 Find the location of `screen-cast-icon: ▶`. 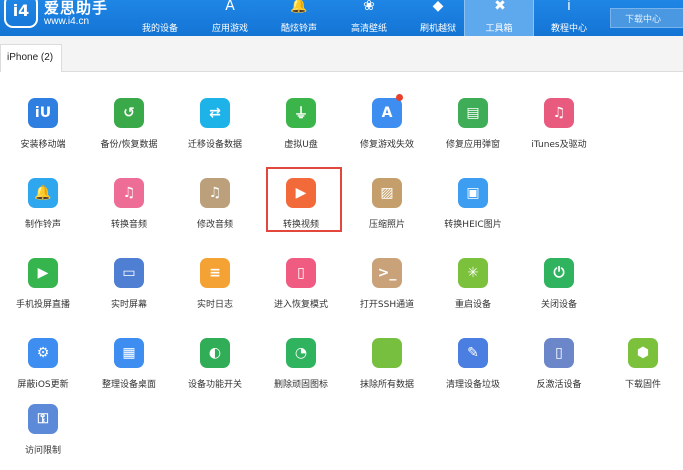

screen-cast-icon: ▶ is located at coordinates (43, 273).